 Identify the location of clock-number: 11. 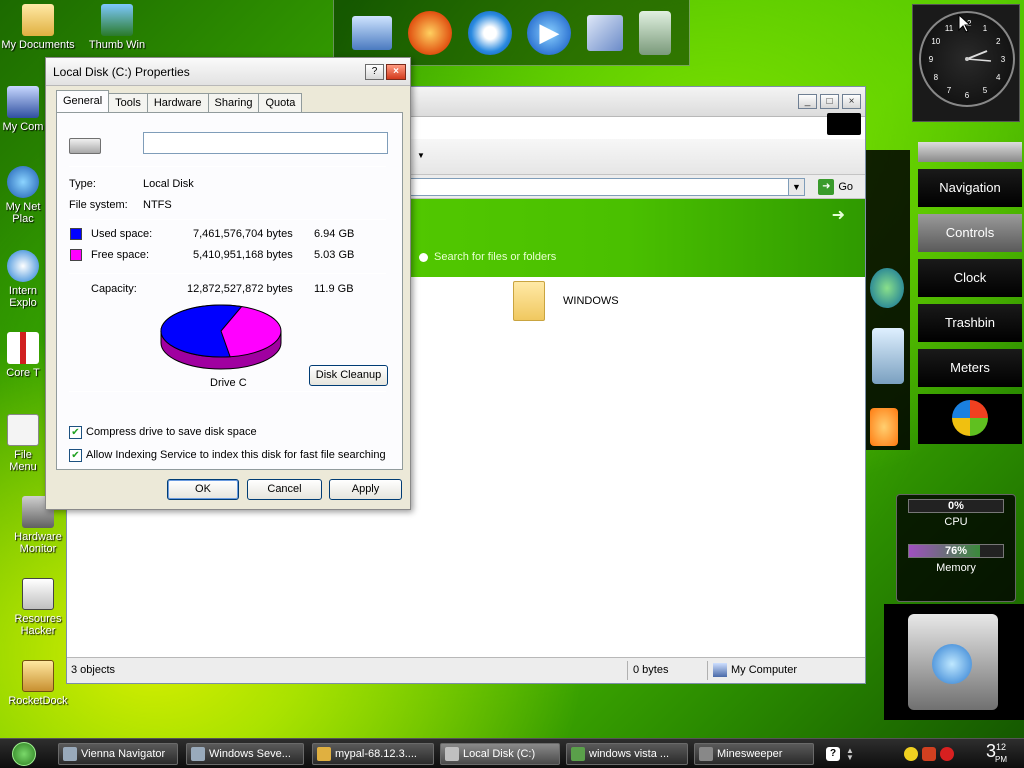
(949, 28).